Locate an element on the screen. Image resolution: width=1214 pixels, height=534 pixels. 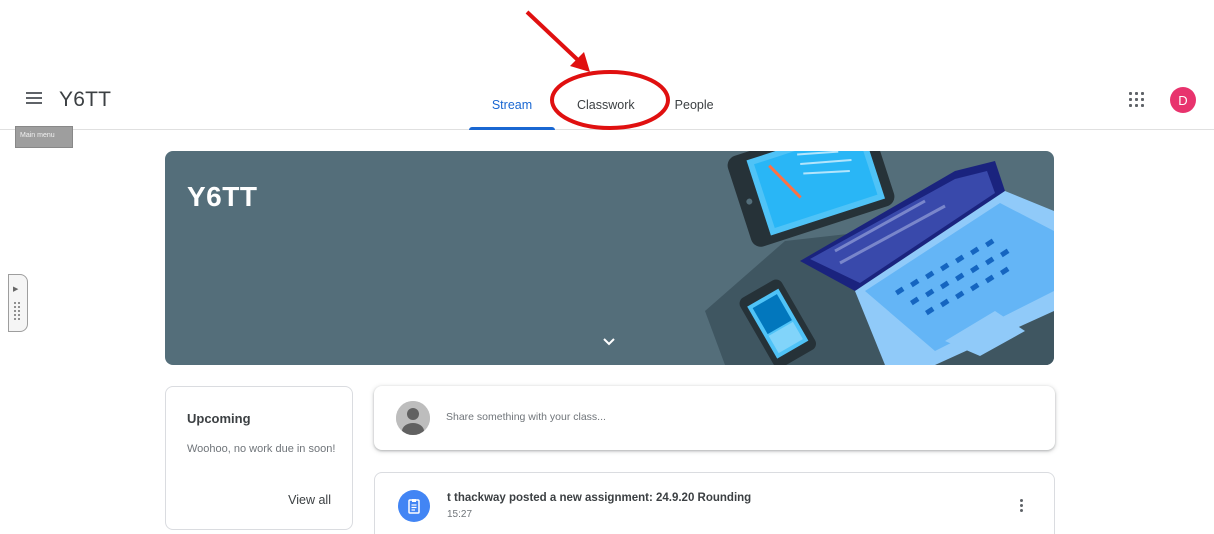
account-avatar: D is located at coordinates (1183, 100).